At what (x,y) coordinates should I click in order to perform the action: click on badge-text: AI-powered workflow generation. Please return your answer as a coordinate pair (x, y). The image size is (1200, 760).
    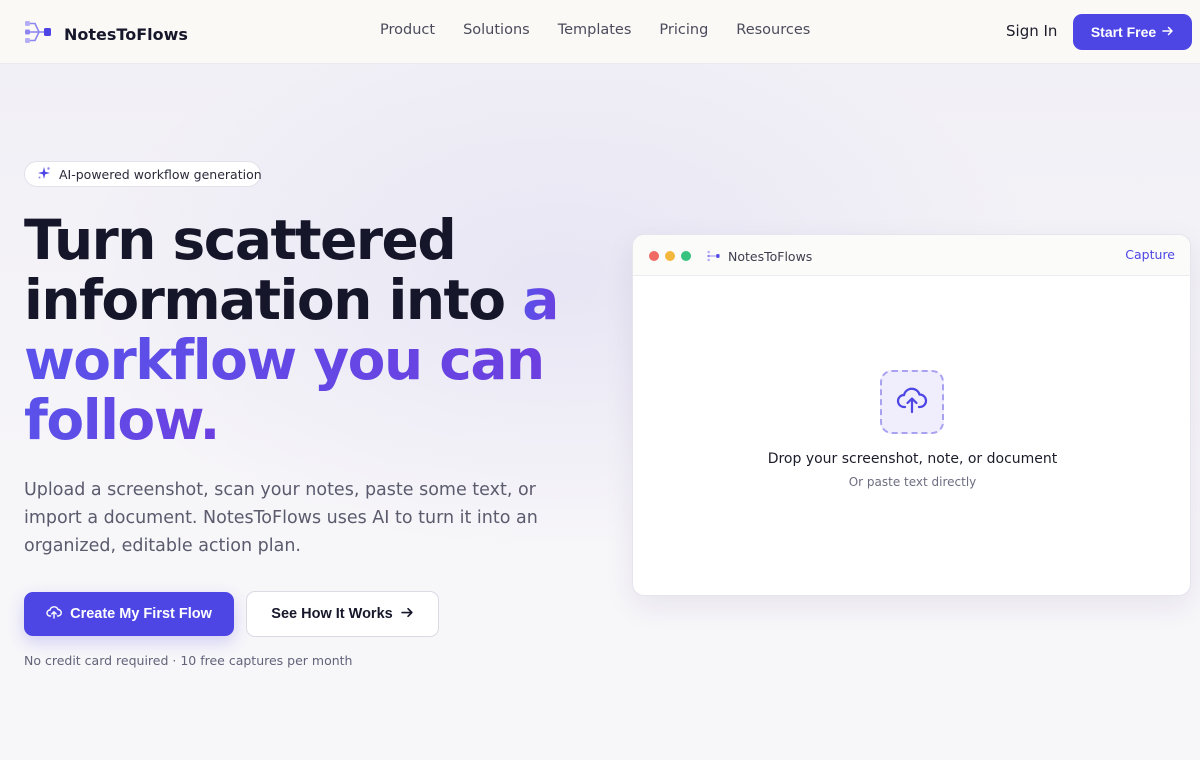
    Looking at the image, I should click on (160, 174).